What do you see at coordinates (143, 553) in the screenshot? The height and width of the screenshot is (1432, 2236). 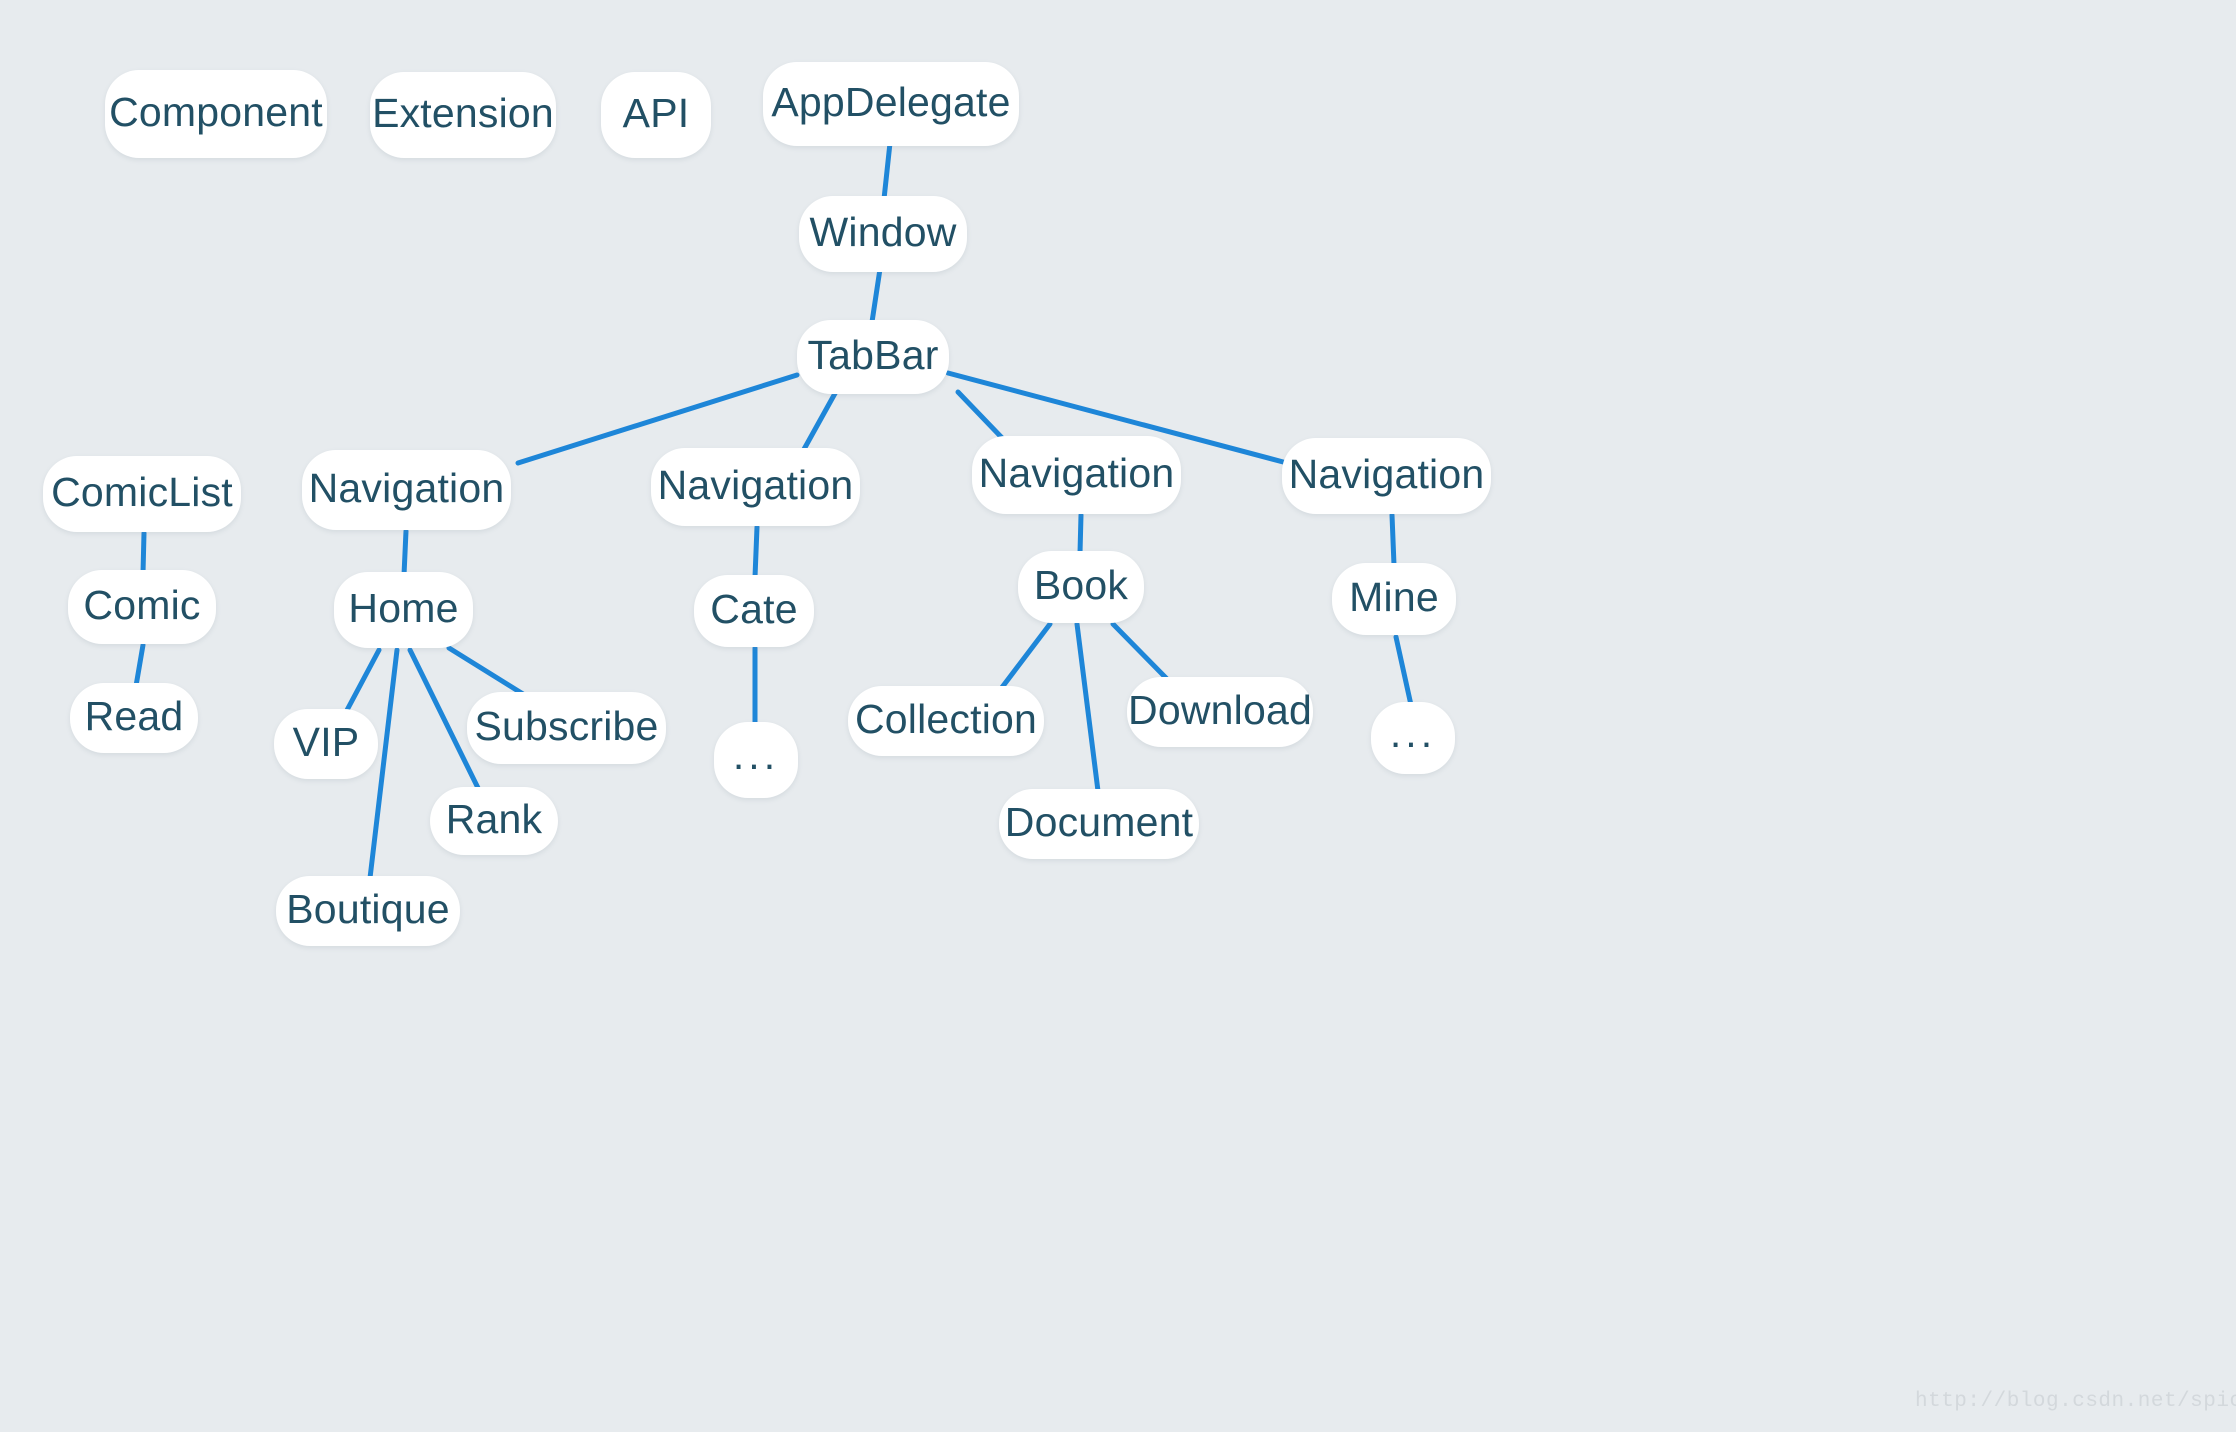 I see `edge-comiclist-to-comic` at bounding box center [143, 553].